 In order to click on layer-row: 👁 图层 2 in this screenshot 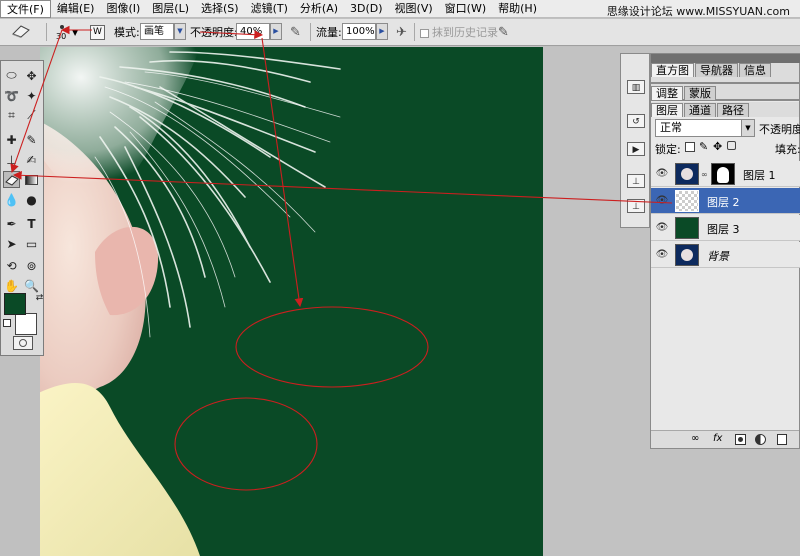, I will do `click(725, 201)`.